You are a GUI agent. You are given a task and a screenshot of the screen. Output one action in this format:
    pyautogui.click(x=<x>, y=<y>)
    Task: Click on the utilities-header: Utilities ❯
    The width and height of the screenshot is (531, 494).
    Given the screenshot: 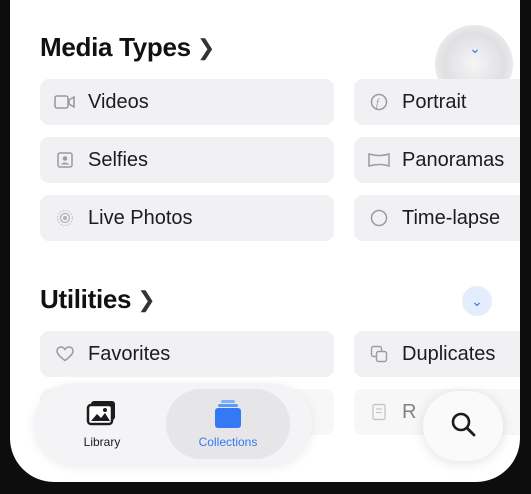 What is the action you would take?
    pyautogui.click(x=98, y=299)
    